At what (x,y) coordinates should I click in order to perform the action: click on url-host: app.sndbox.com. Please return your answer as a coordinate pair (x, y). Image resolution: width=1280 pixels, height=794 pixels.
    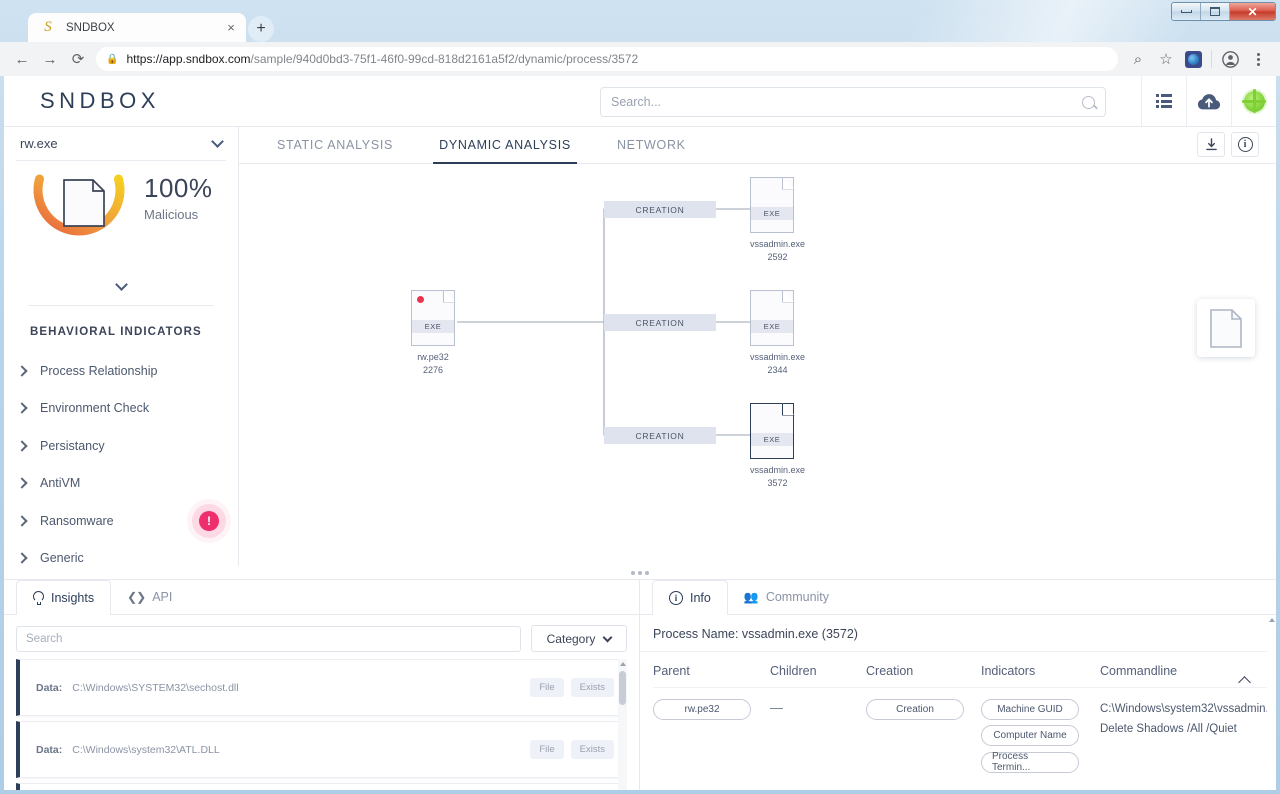
    Looking at the image, I should click on (206, 59).